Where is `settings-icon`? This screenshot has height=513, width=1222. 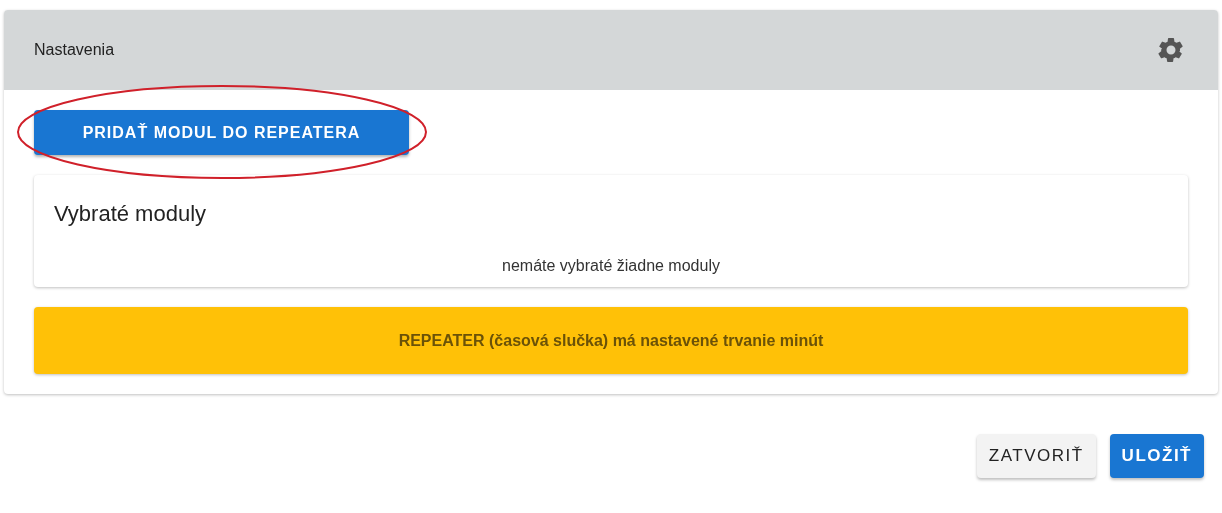 settings-icon is located at coordinates (1171, 50).